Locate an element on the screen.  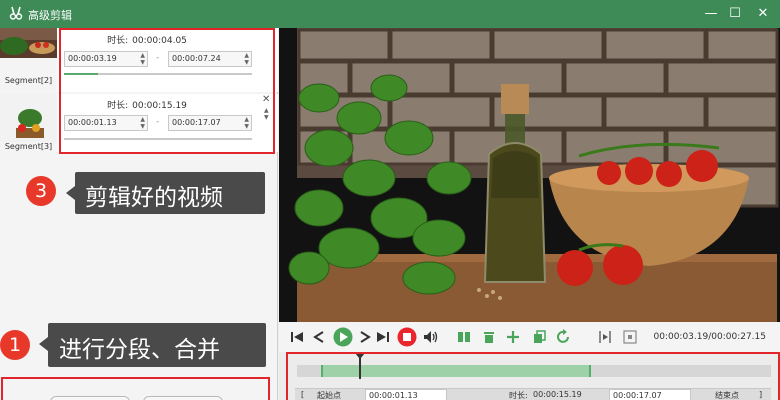
split-merge-callout: 进行分段、合并 is located at coordinates (152, 345).